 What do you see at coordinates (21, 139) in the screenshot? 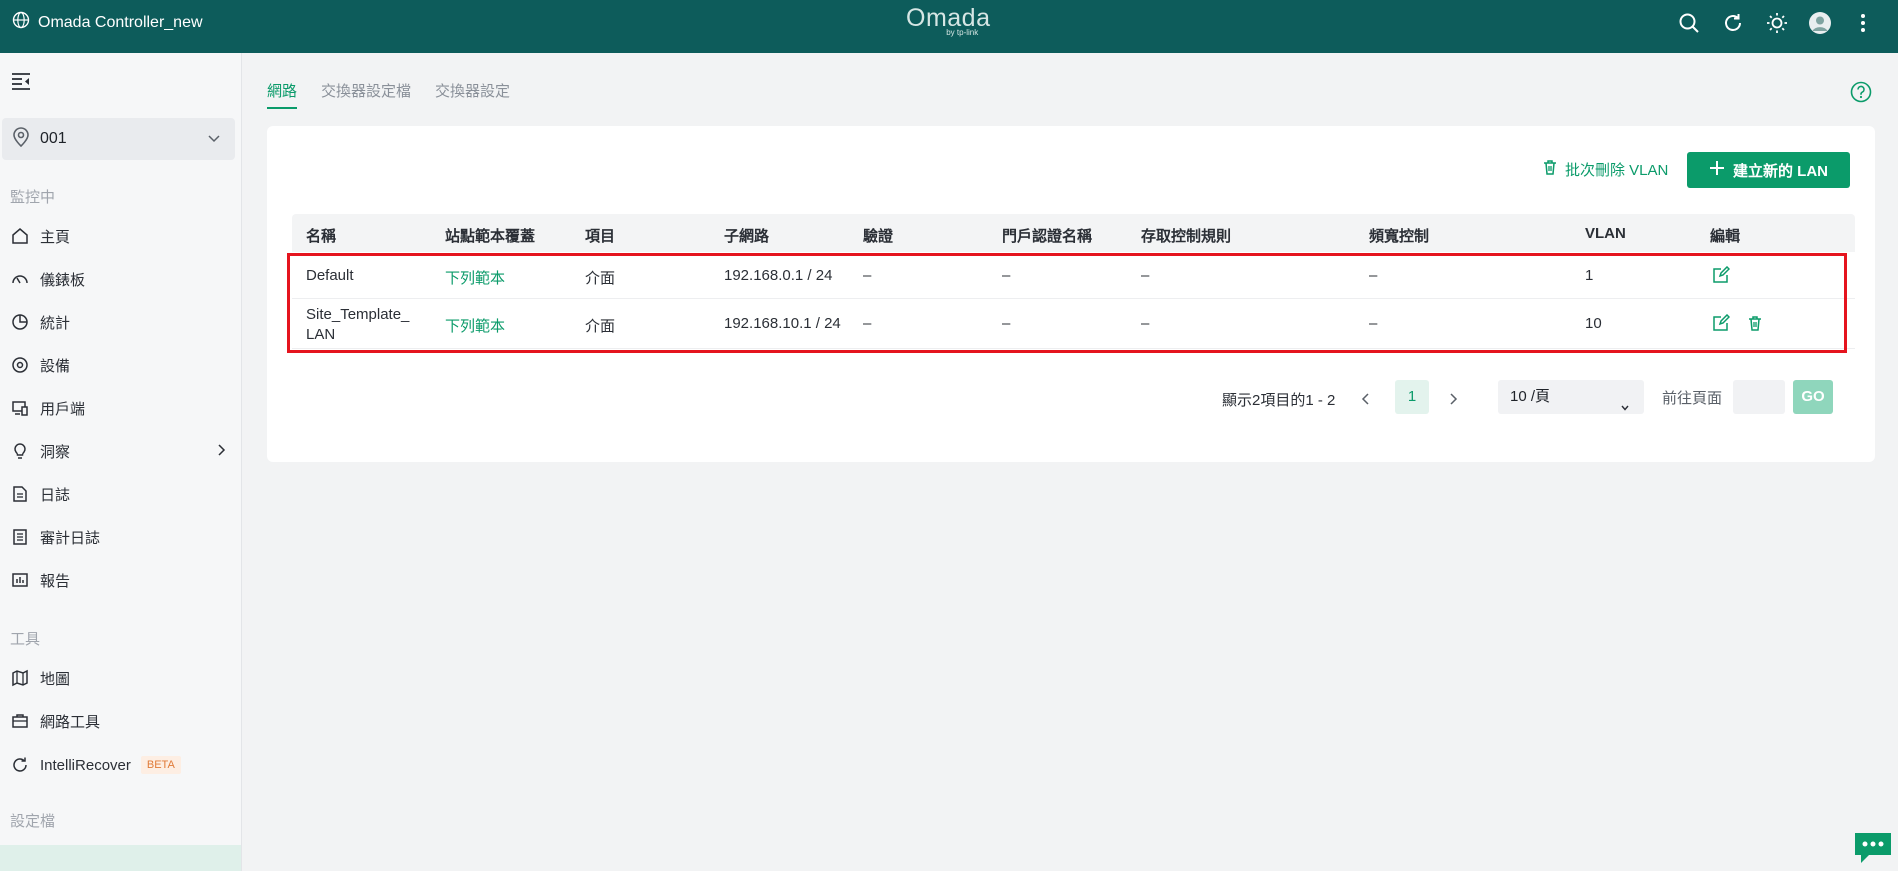
I see `location-icon` at bounding box center [21, 139].